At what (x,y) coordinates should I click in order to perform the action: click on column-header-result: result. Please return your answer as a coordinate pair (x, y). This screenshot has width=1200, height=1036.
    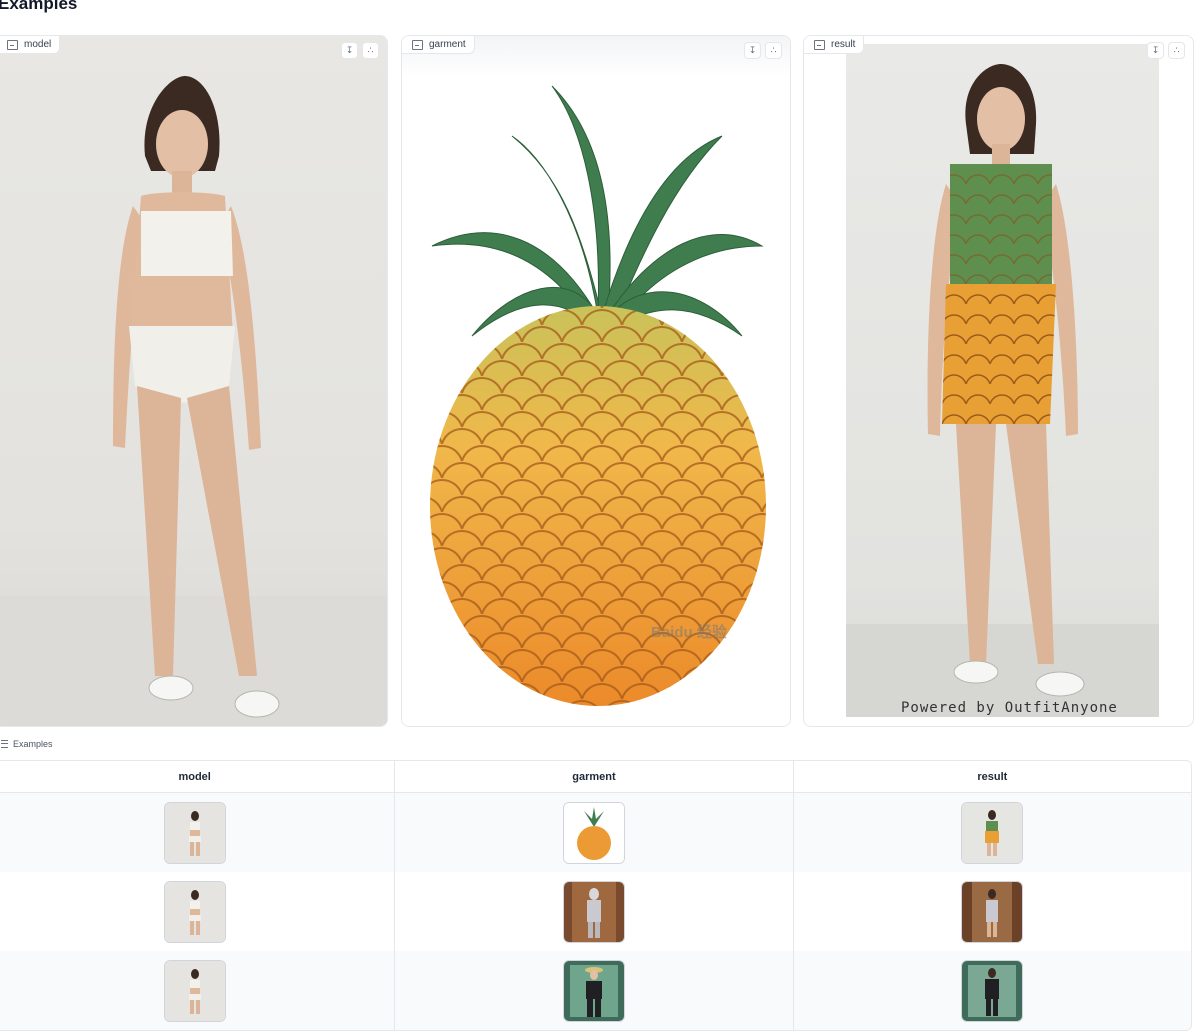
    Looking at the image, I should click on (991, 777).